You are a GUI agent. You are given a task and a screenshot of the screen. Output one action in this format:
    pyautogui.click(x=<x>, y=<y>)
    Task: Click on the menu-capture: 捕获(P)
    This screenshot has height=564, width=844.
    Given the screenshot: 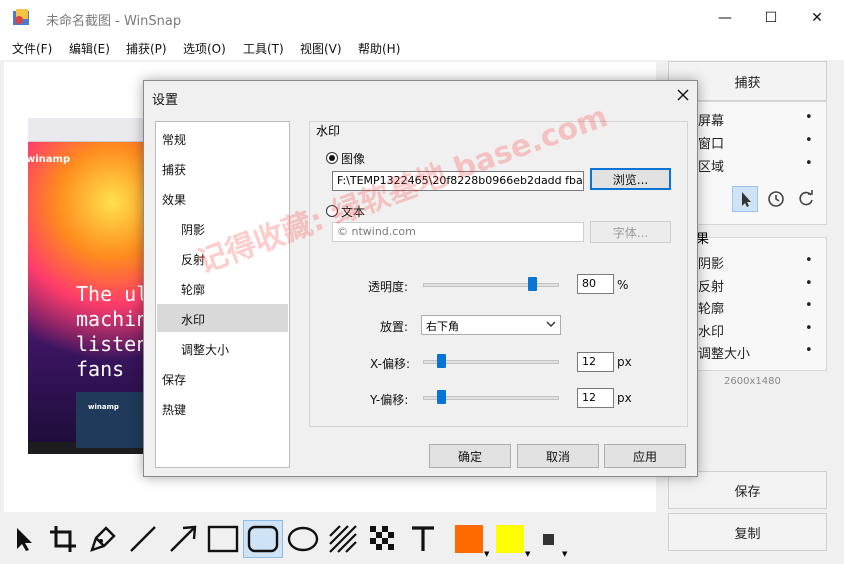 What is the action you would take?
    pyautogui.click(x=146, y=48)
    